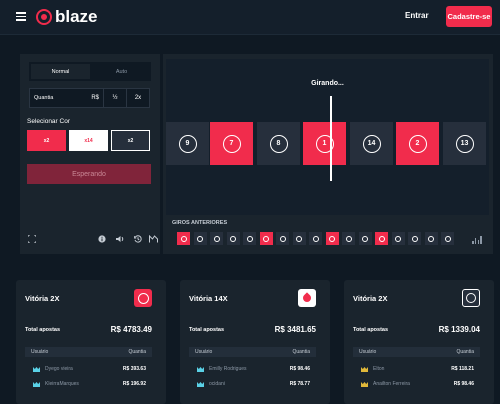 The width and height of the screenshot is (500, 404). I want to click on table-header: Usuário Quantia, so click(252, 352).